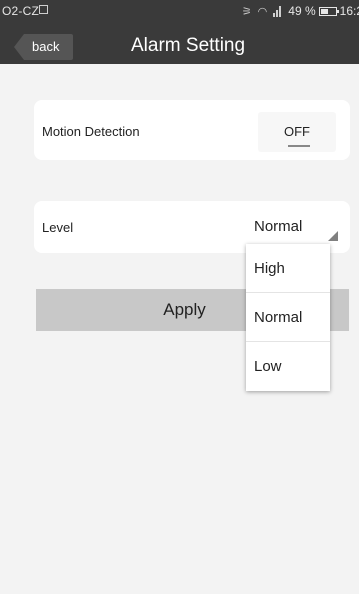 This screenshot has height=594, width=359. I want to click on level-label: Level, so click(58, 227).